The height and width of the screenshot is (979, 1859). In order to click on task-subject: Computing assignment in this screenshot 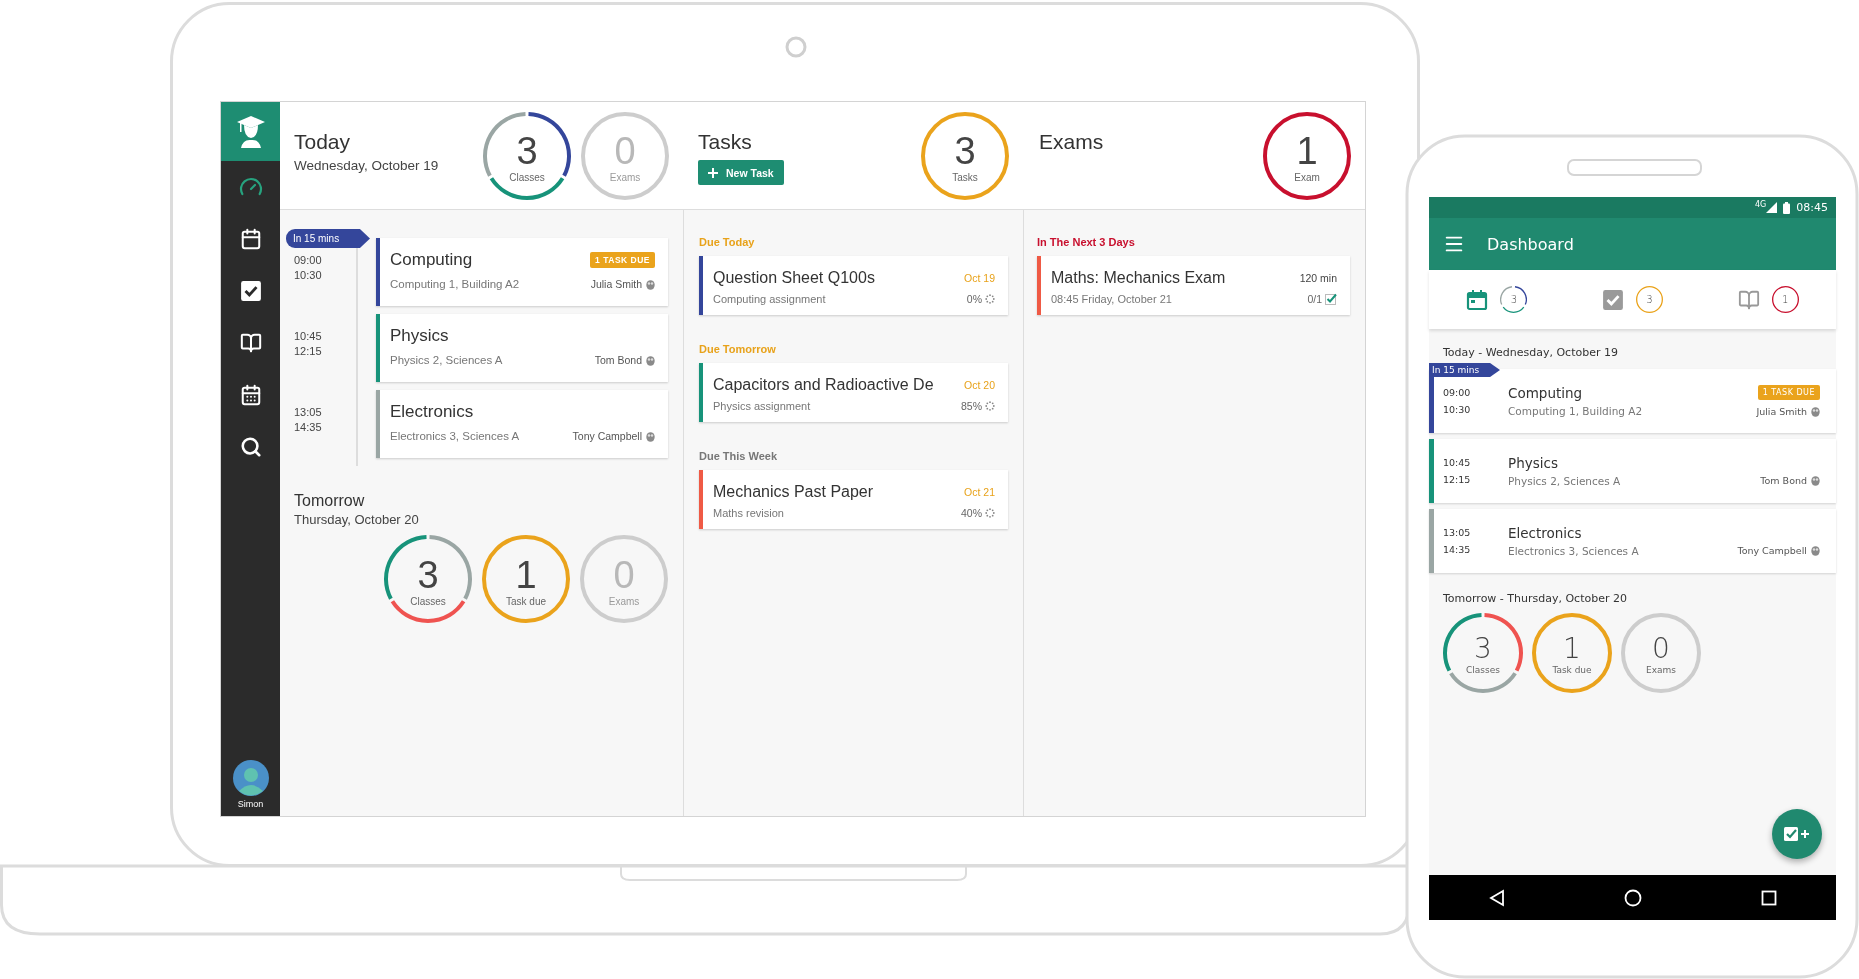, I will do `click(769, 299)`.